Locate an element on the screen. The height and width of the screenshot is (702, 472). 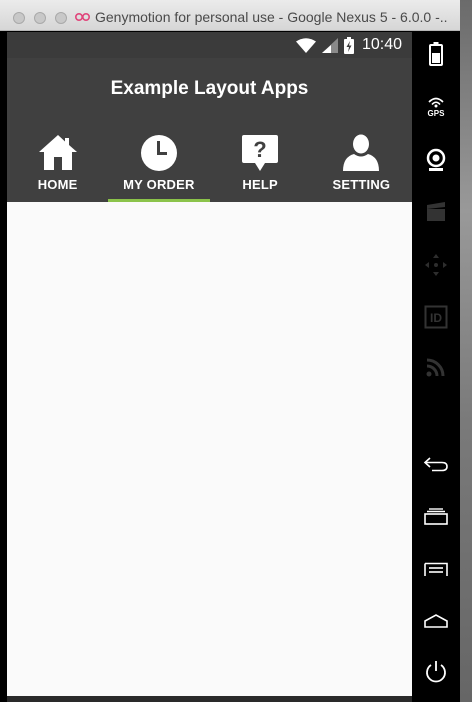
capture-button is located at coordinates (436, 212).